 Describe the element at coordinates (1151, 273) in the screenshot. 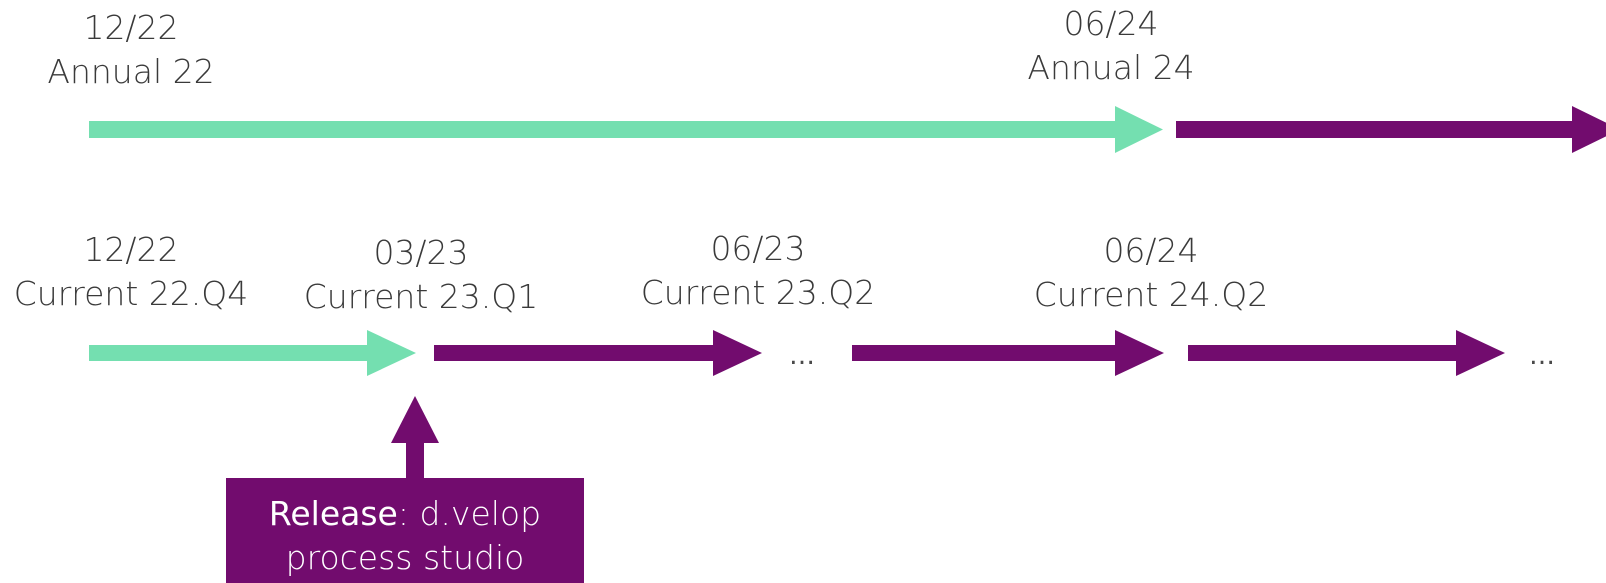

I see `current-24q2-label: 06/24 Current 24.Q2` at that location.